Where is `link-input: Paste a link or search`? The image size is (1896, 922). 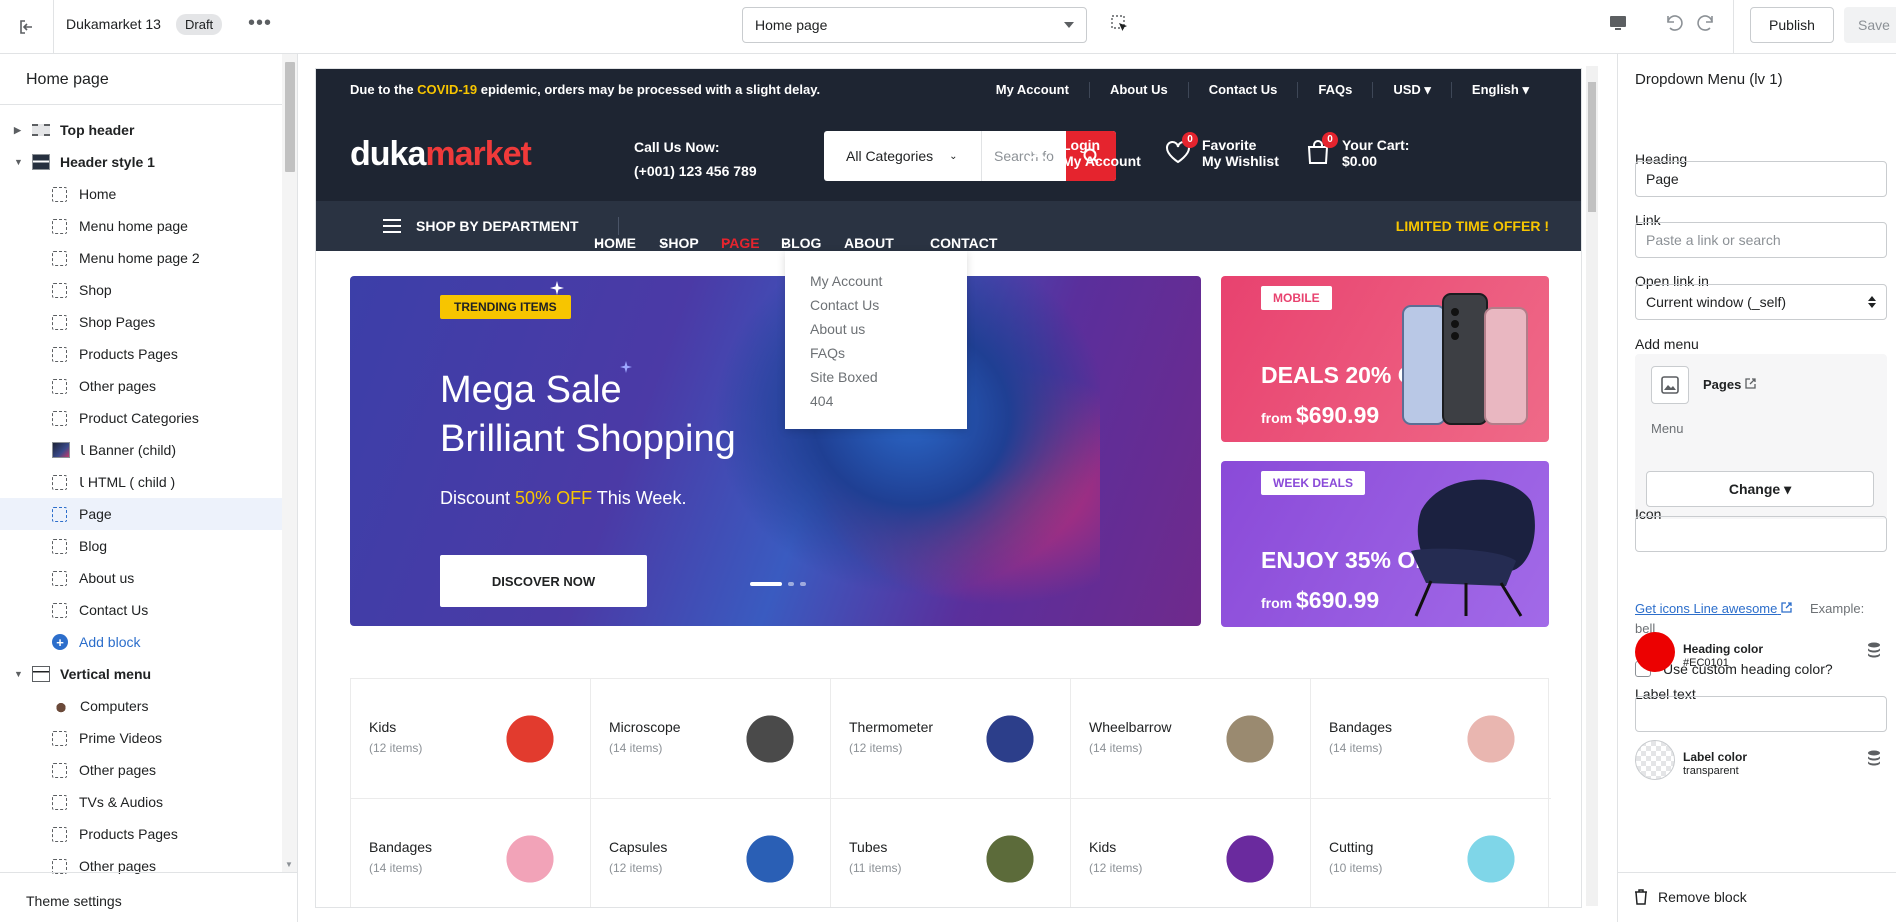
link-input: Paste a link or search is located at coordinates (1761, 240).